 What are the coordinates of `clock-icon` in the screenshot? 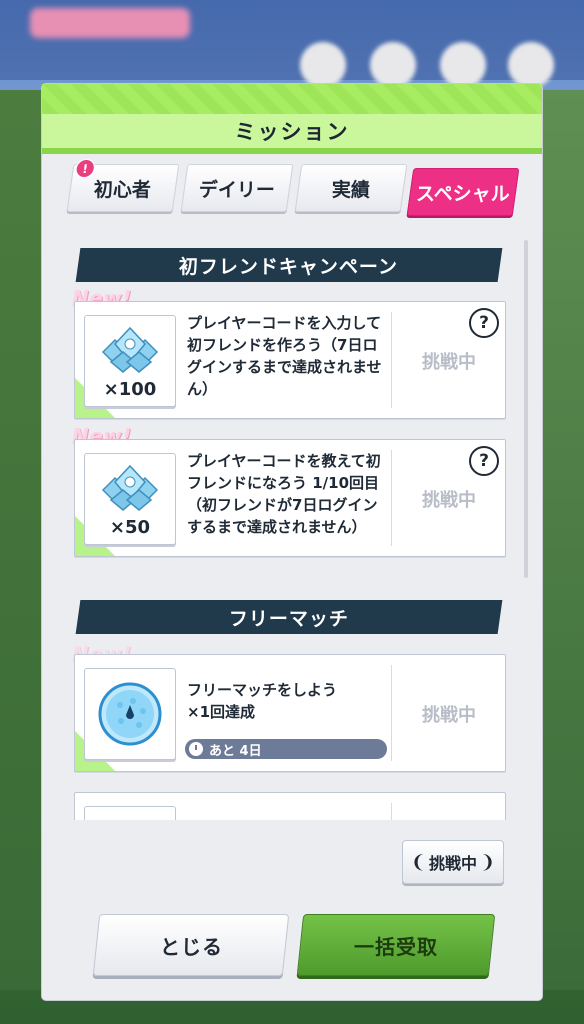 It's located at (196, 749).